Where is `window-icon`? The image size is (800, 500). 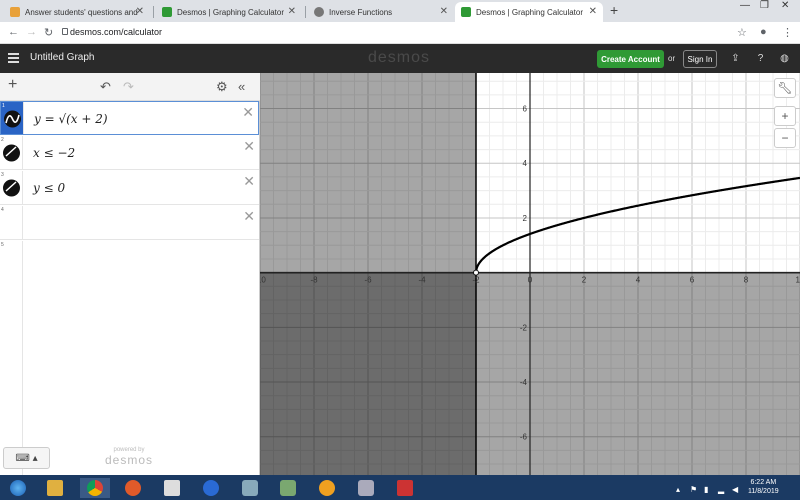 window-icon is located at coordinates (172, 488).